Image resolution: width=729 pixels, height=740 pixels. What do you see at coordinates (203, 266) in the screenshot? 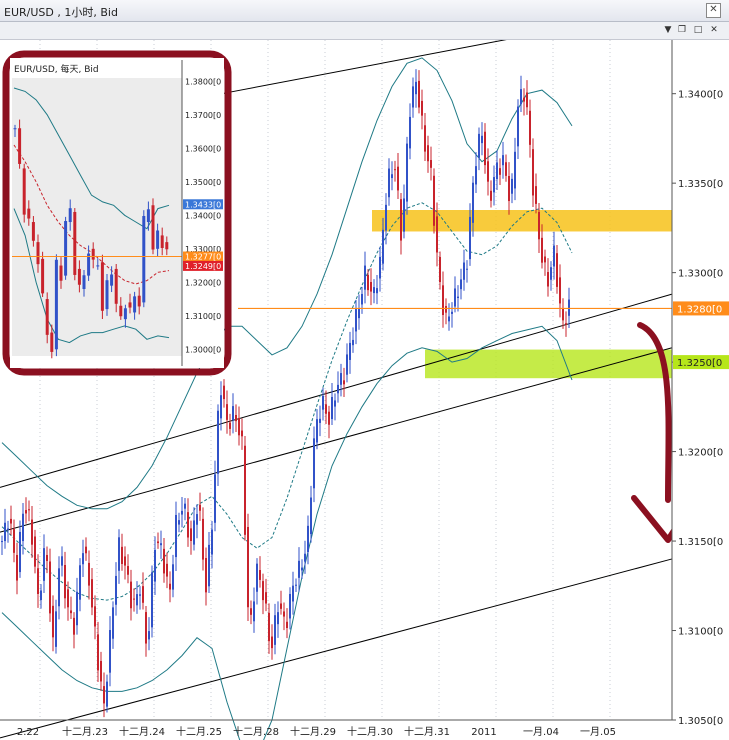
I see `inset-price-box-low-label: 1.3249[0` at bounding box center [203, 266].